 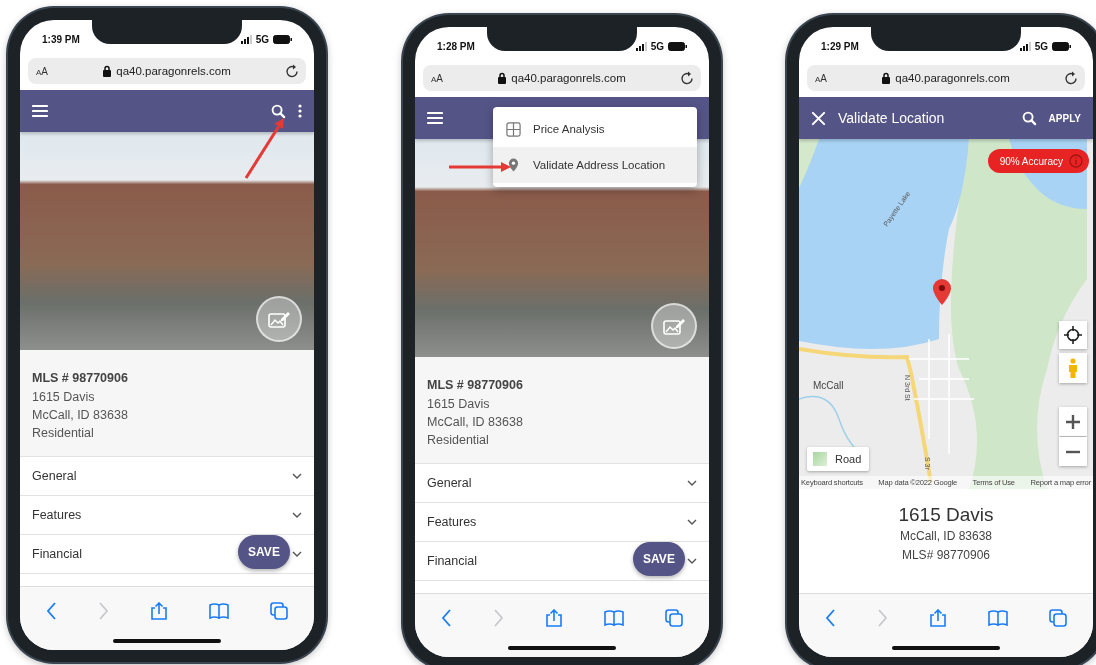 What do you see at coordinates (848, 459) in the screenshot?
I see `map-type-label: Road` at bounding box center [848, 459].